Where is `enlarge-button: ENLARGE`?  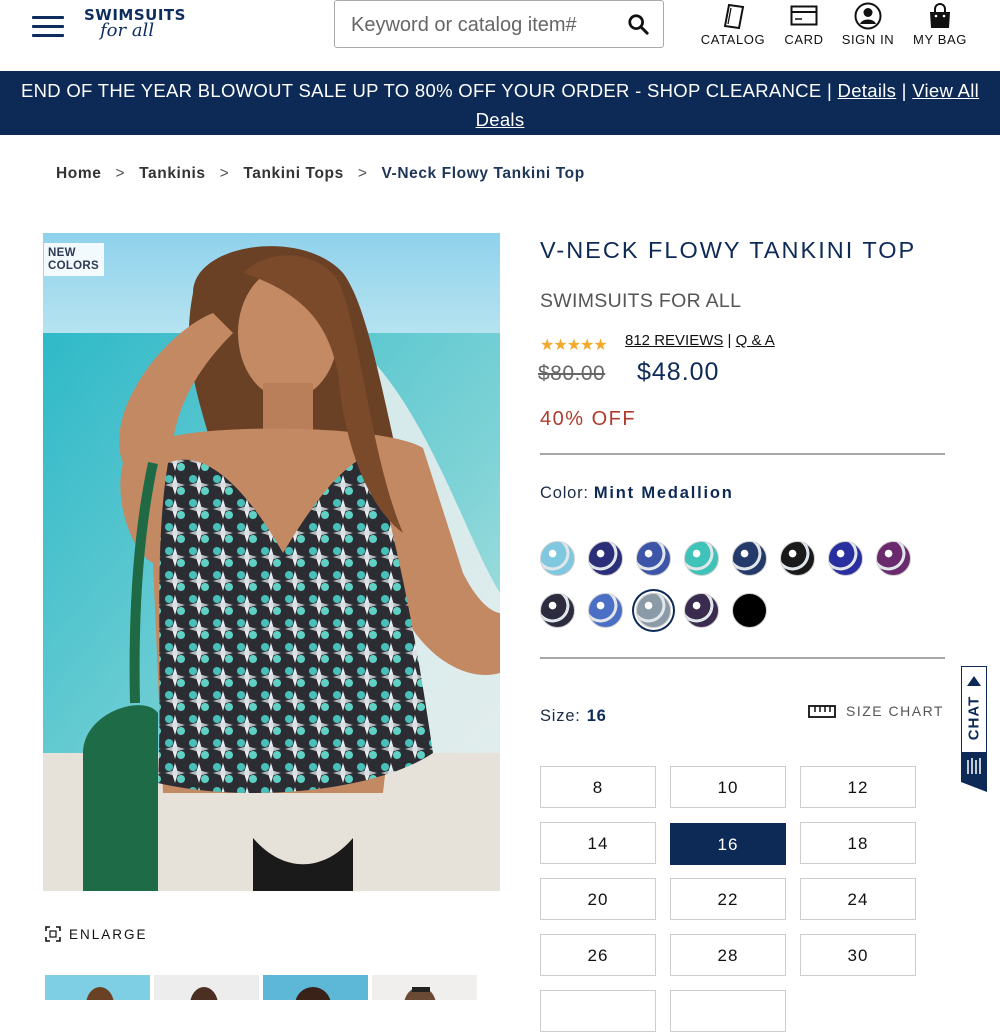 enlarge-button: ENLARGE is located at coordinates (96, 934).